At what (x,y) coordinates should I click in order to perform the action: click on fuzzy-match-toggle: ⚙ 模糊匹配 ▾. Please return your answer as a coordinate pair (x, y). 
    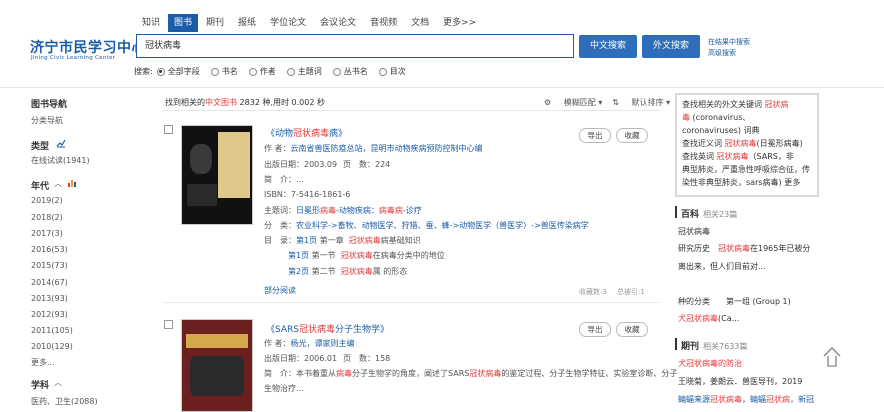
    Looking at the image, I should click on (573, 102).